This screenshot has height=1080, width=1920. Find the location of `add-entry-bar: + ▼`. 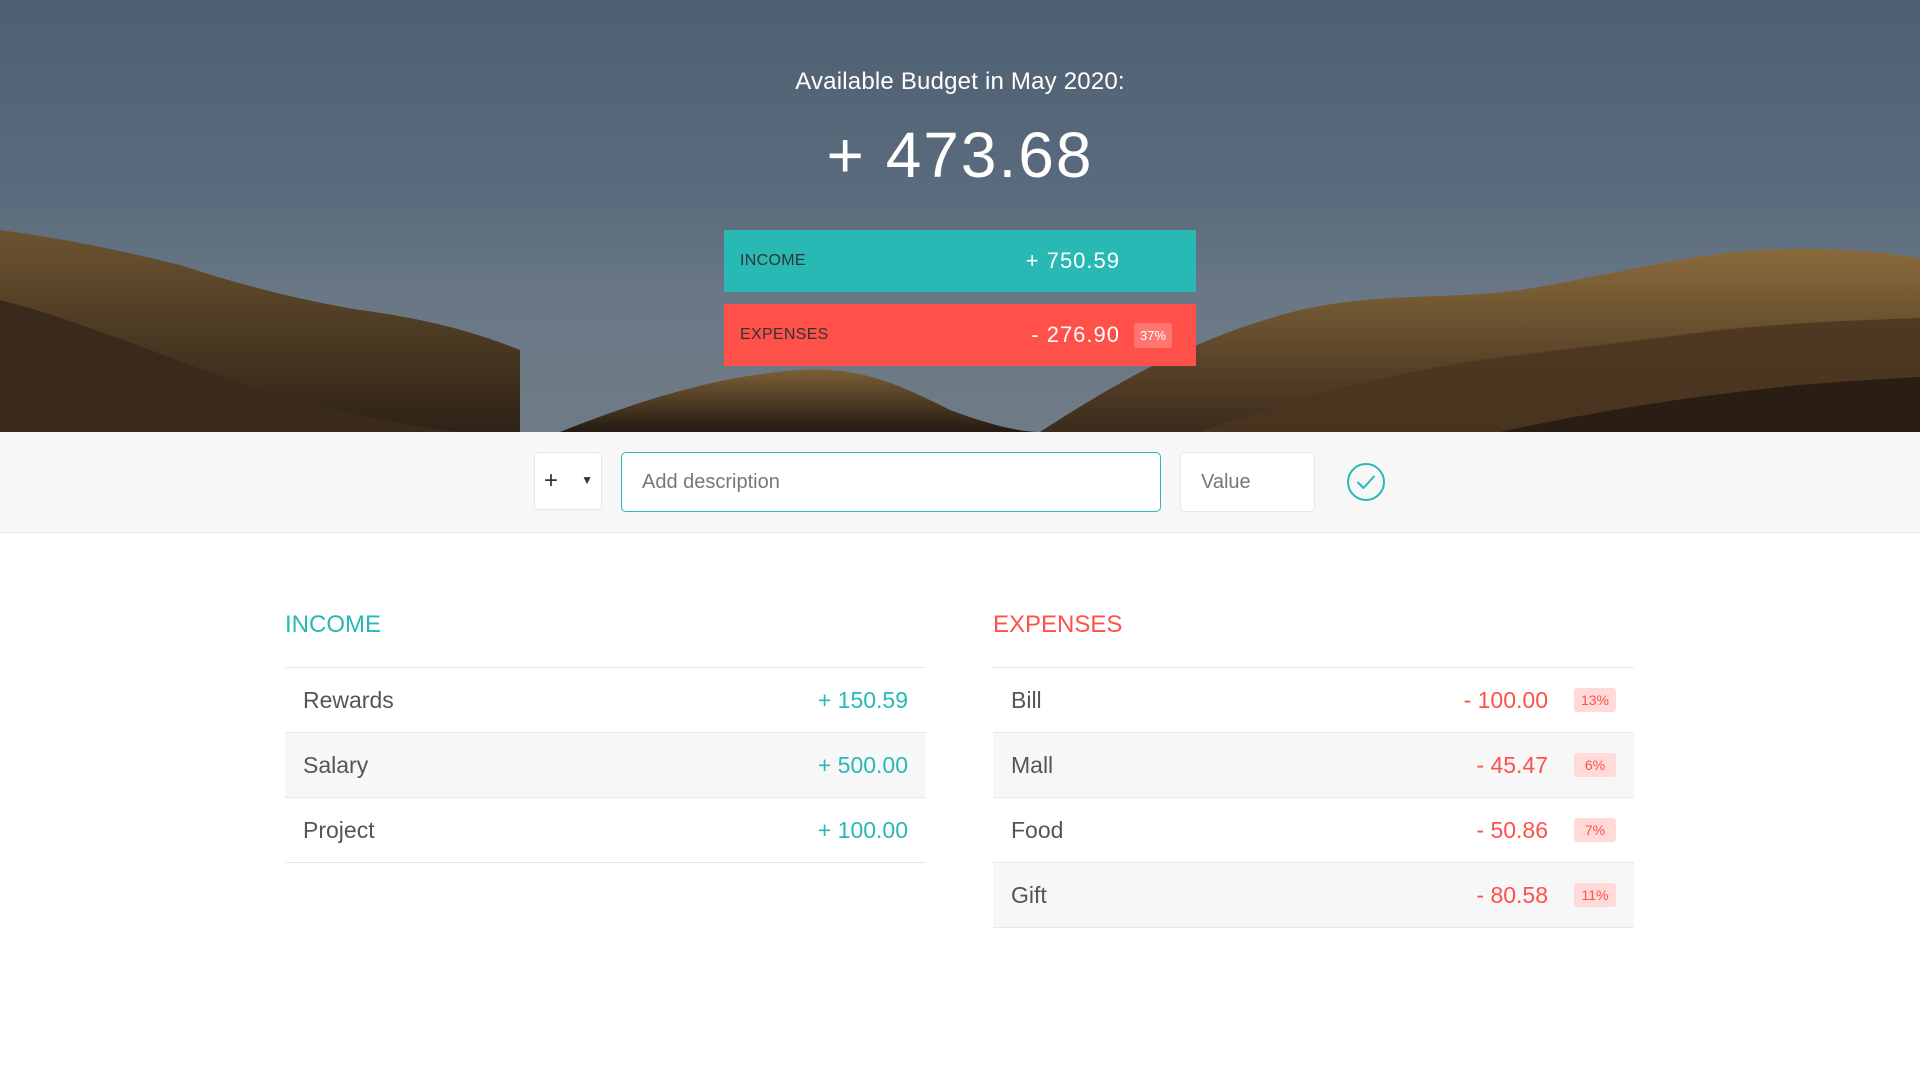

add-entry-bar: + ▼ is located at coordinates (960, 482).